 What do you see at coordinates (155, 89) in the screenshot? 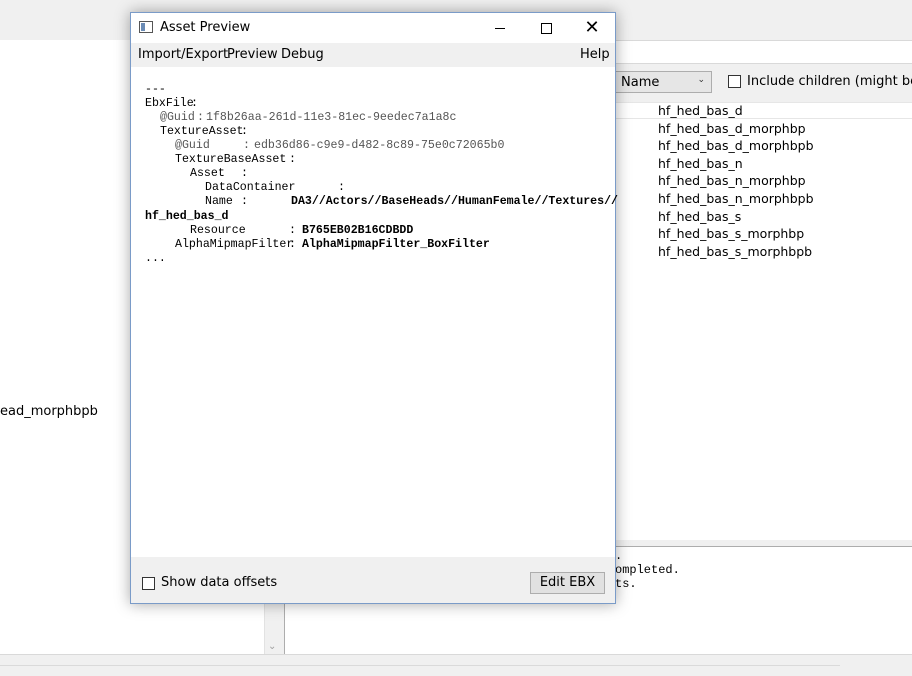
I see `yaml-start-marker: ---` at bounding box center [155, 89].